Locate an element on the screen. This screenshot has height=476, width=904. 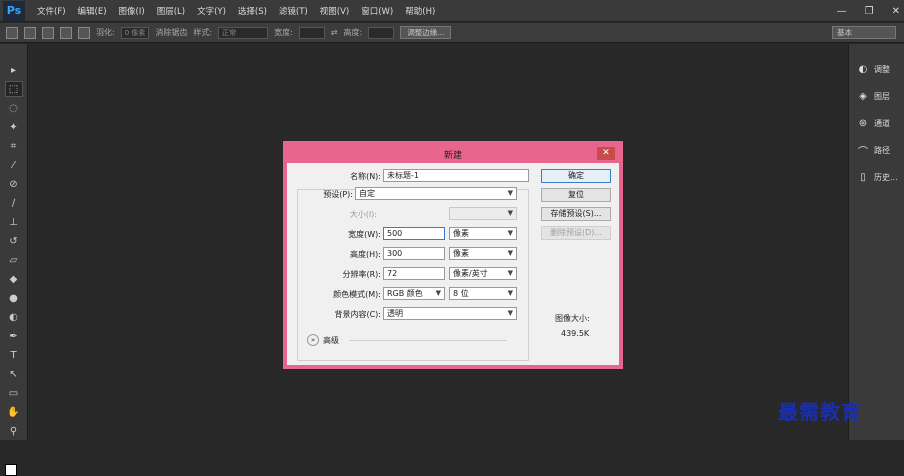
panel-channels: ⊛ 通道 is located at coordinates (876, 123).